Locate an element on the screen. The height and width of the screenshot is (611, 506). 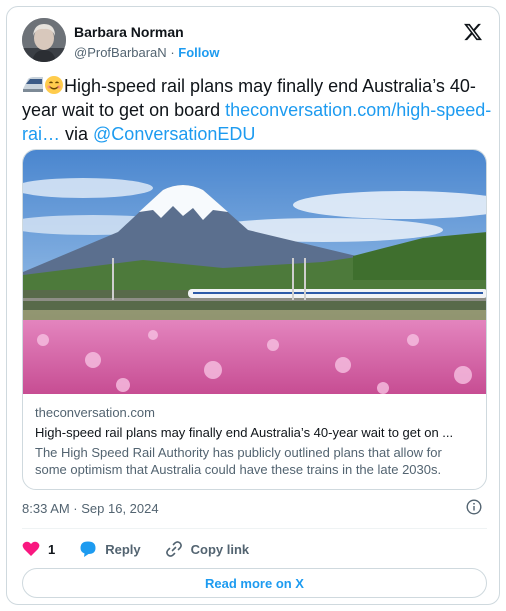
link-domain: theconversation.com is located at coordinates (95, 412).